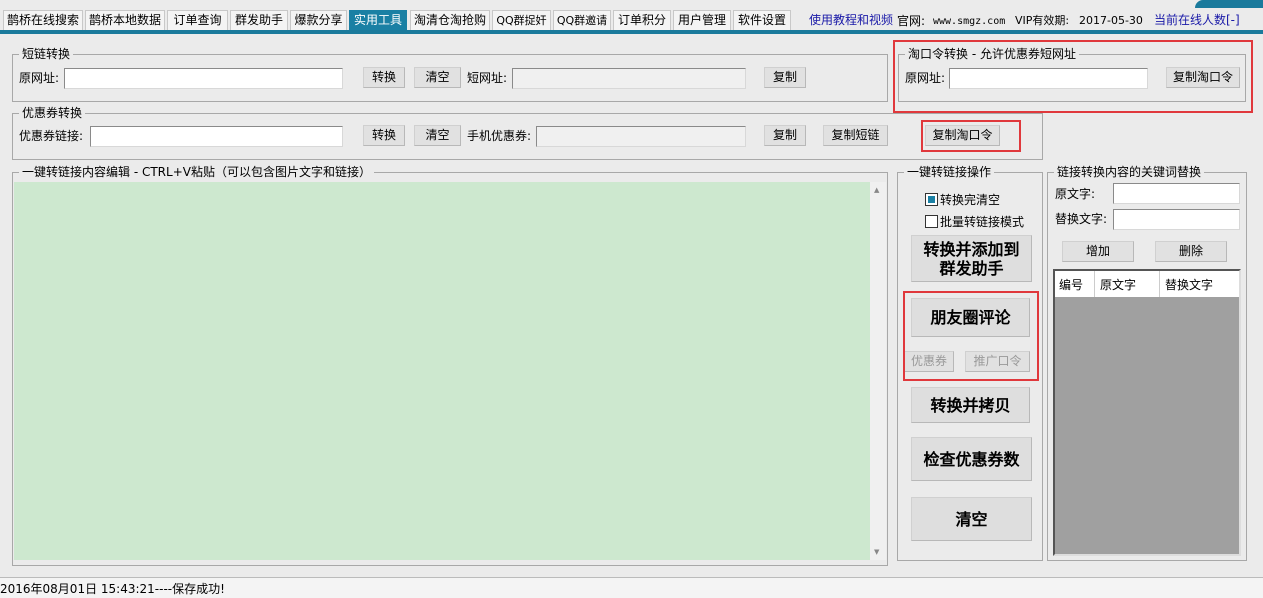  What do you see at coordinates (487, 78) in the screenshot?
I see `short-url-label: 短网址:` at bounding box center [487, 78].